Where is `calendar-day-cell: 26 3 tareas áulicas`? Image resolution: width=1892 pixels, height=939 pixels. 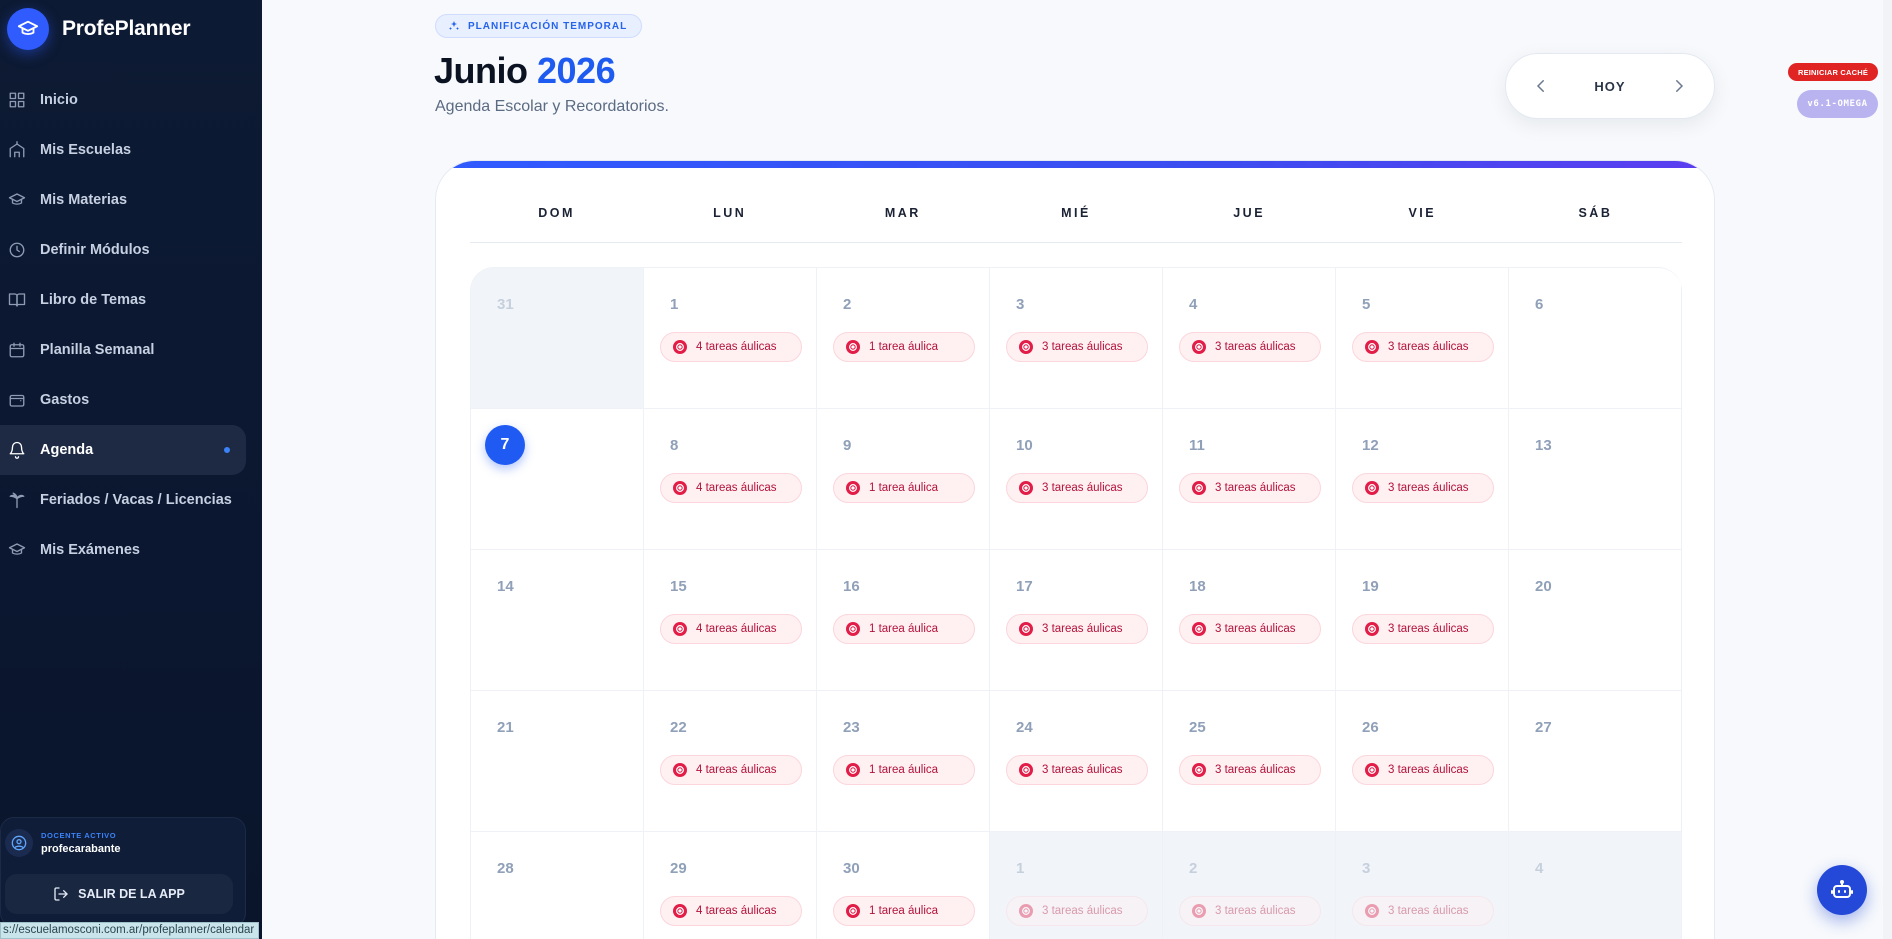 calendar-day-cell: 26 3 tareas áulicas is located at coordinates (1422, 761).